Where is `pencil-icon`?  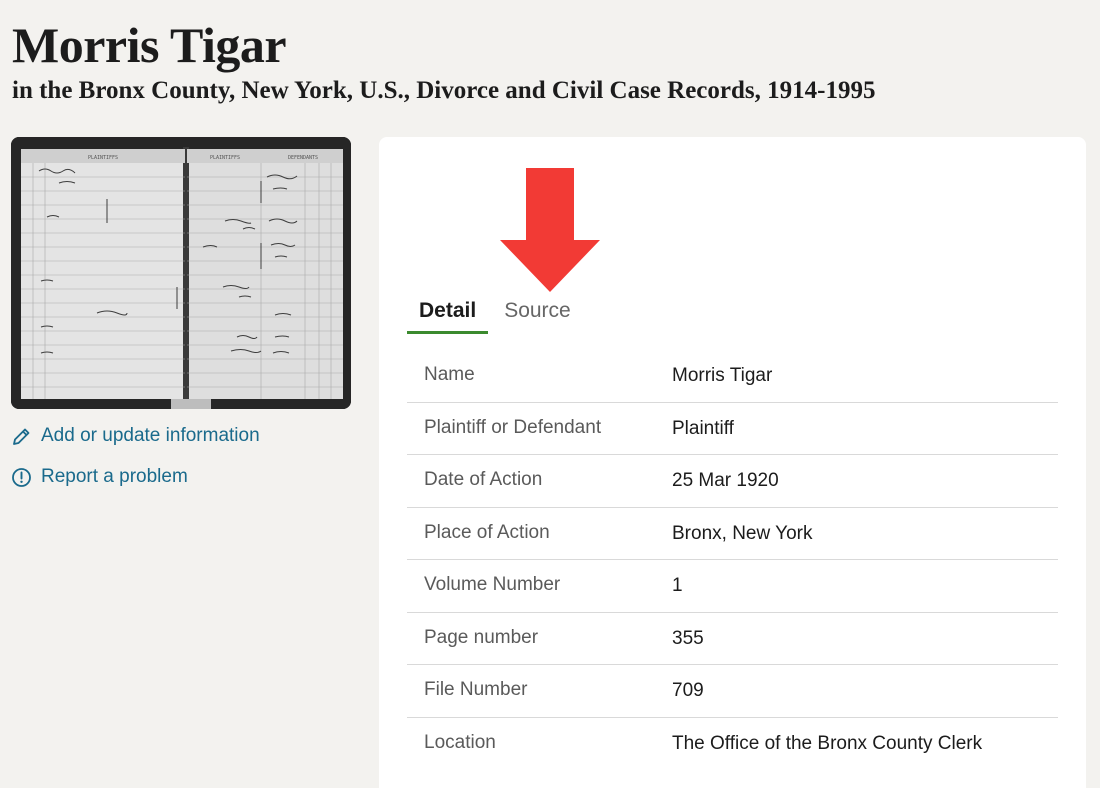
pencil-icon is located at coordinates (21, 436).